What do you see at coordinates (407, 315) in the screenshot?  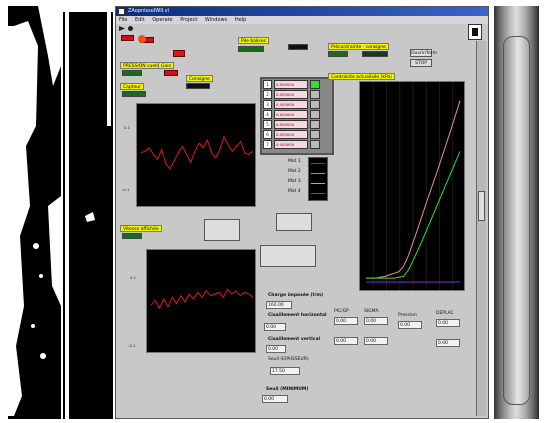 I see `label-pression-2: Pression` at bounding box center [407, 315].